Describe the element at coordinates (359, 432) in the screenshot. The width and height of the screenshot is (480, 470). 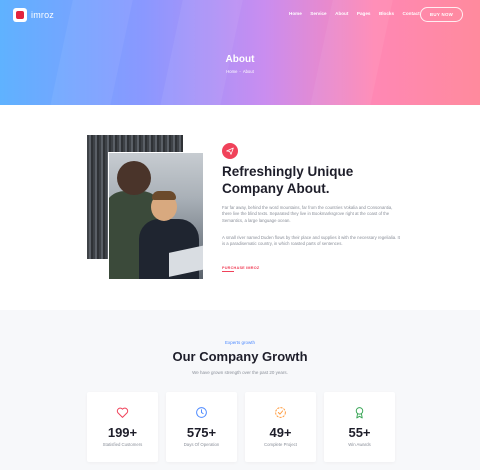
I see `stat-value: 55+` at that location.